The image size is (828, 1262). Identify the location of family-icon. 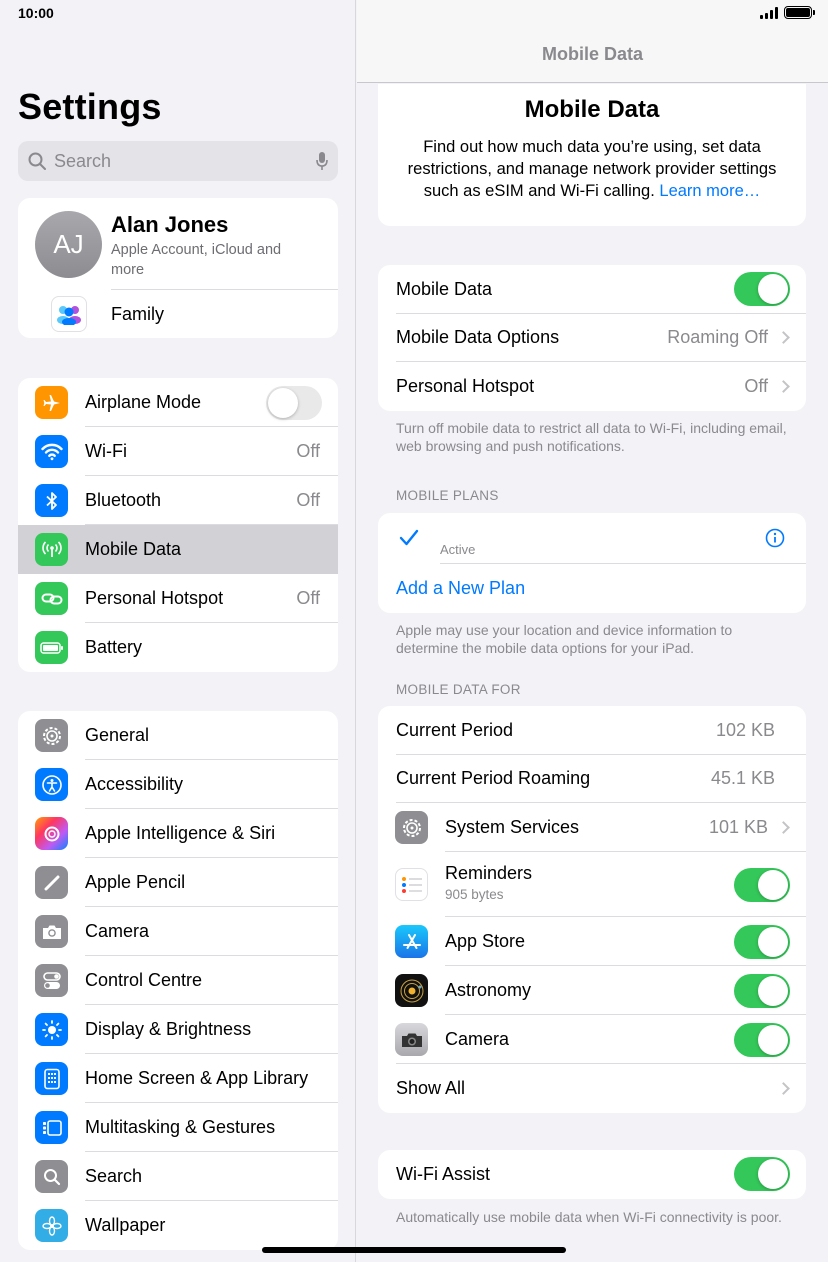
(69, 314).